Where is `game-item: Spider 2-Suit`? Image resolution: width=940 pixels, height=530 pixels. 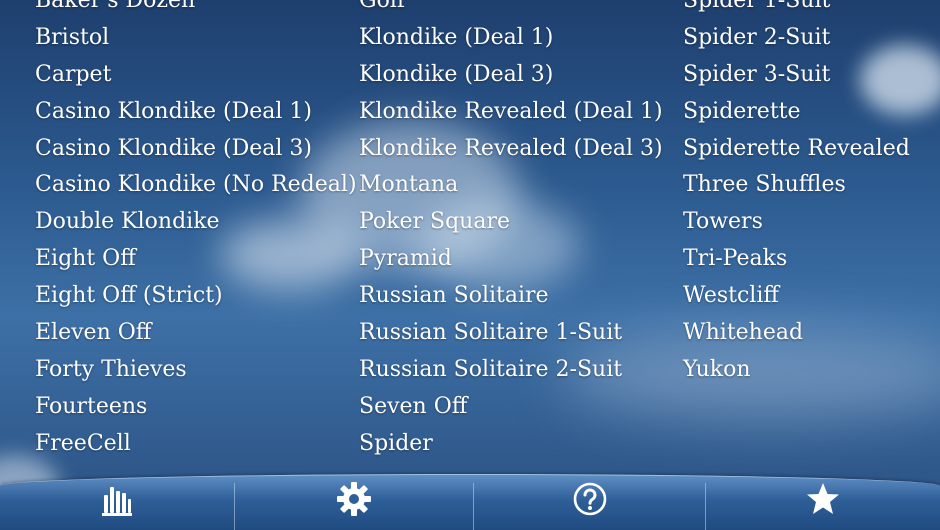
game-item: Spider 2-Suit is located at coordinates (796, 38).